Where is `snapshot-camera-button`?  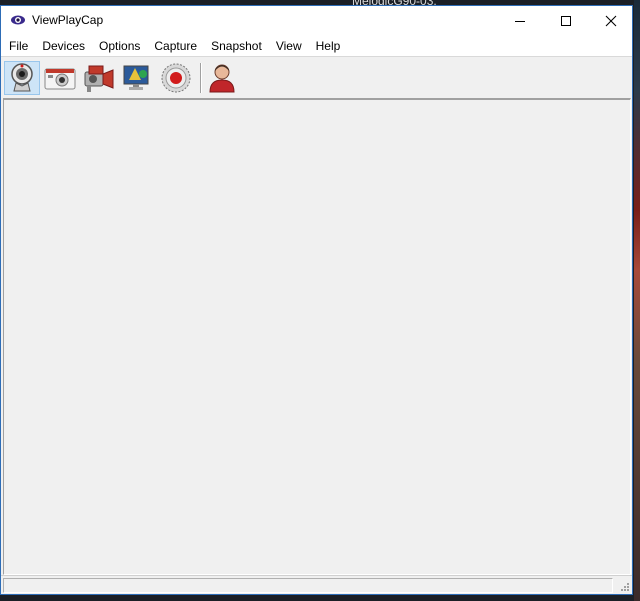
snapshot-camera-button is located at coordinates (60, 78).